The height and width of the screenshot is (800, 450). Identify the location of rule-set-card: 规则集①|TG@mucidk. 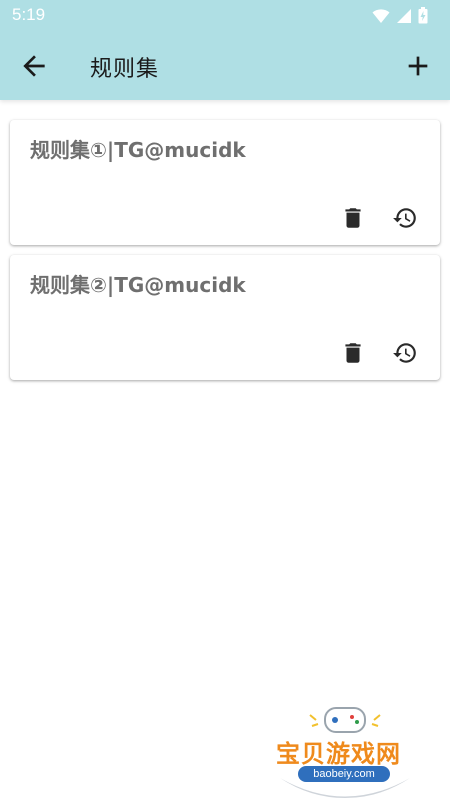
(225, 182).